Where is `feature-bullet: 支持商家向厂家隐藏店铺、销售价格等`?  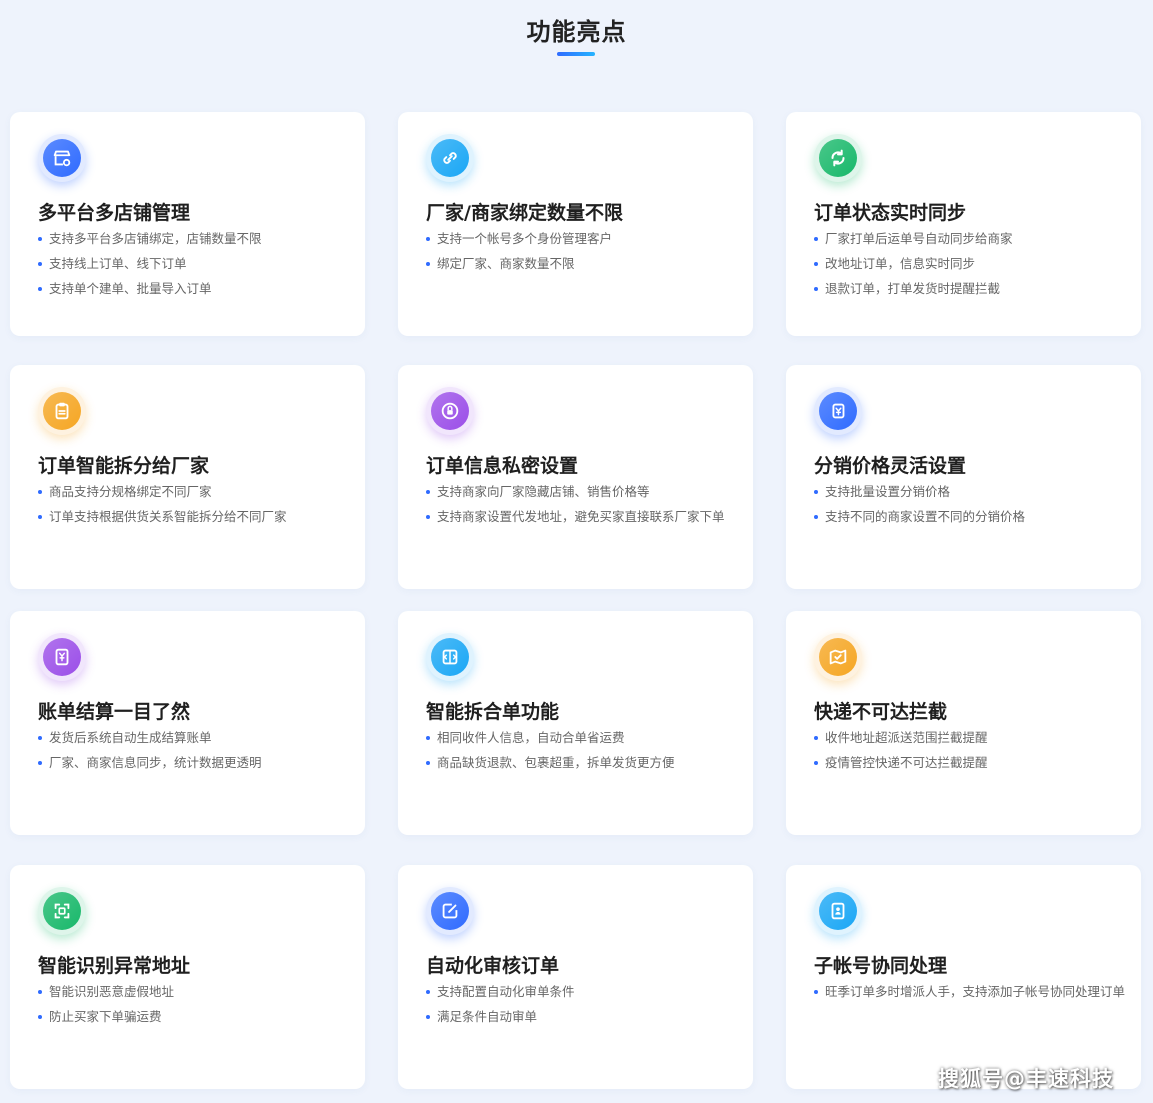
feature-bullet: 支持商家向厂家隐藏店铺、销售价格等 is located at coordinates (581, 492).